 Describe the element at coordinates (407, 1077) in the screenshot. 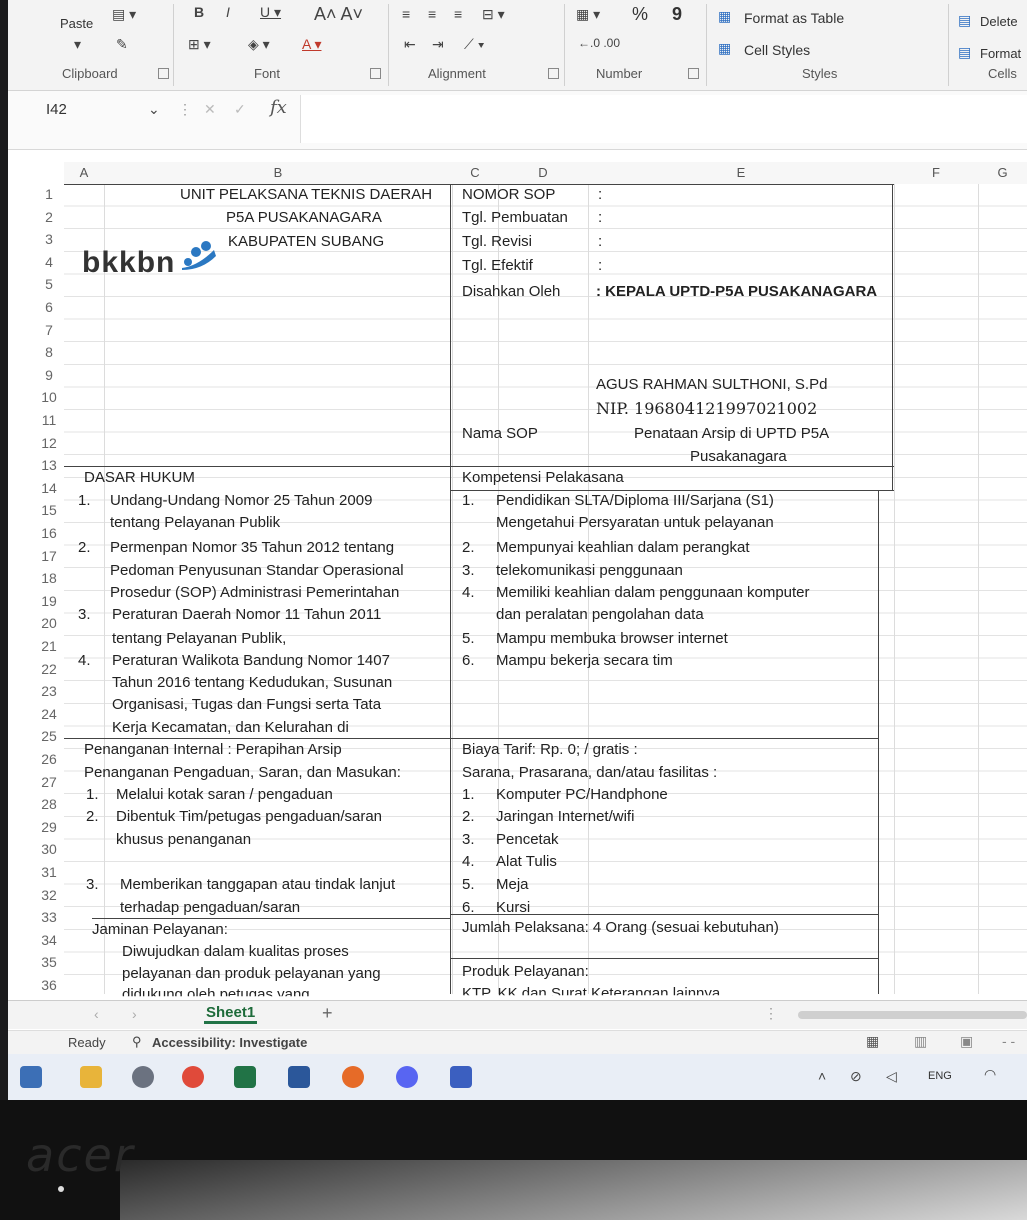

I see `discord-icon` at that location.